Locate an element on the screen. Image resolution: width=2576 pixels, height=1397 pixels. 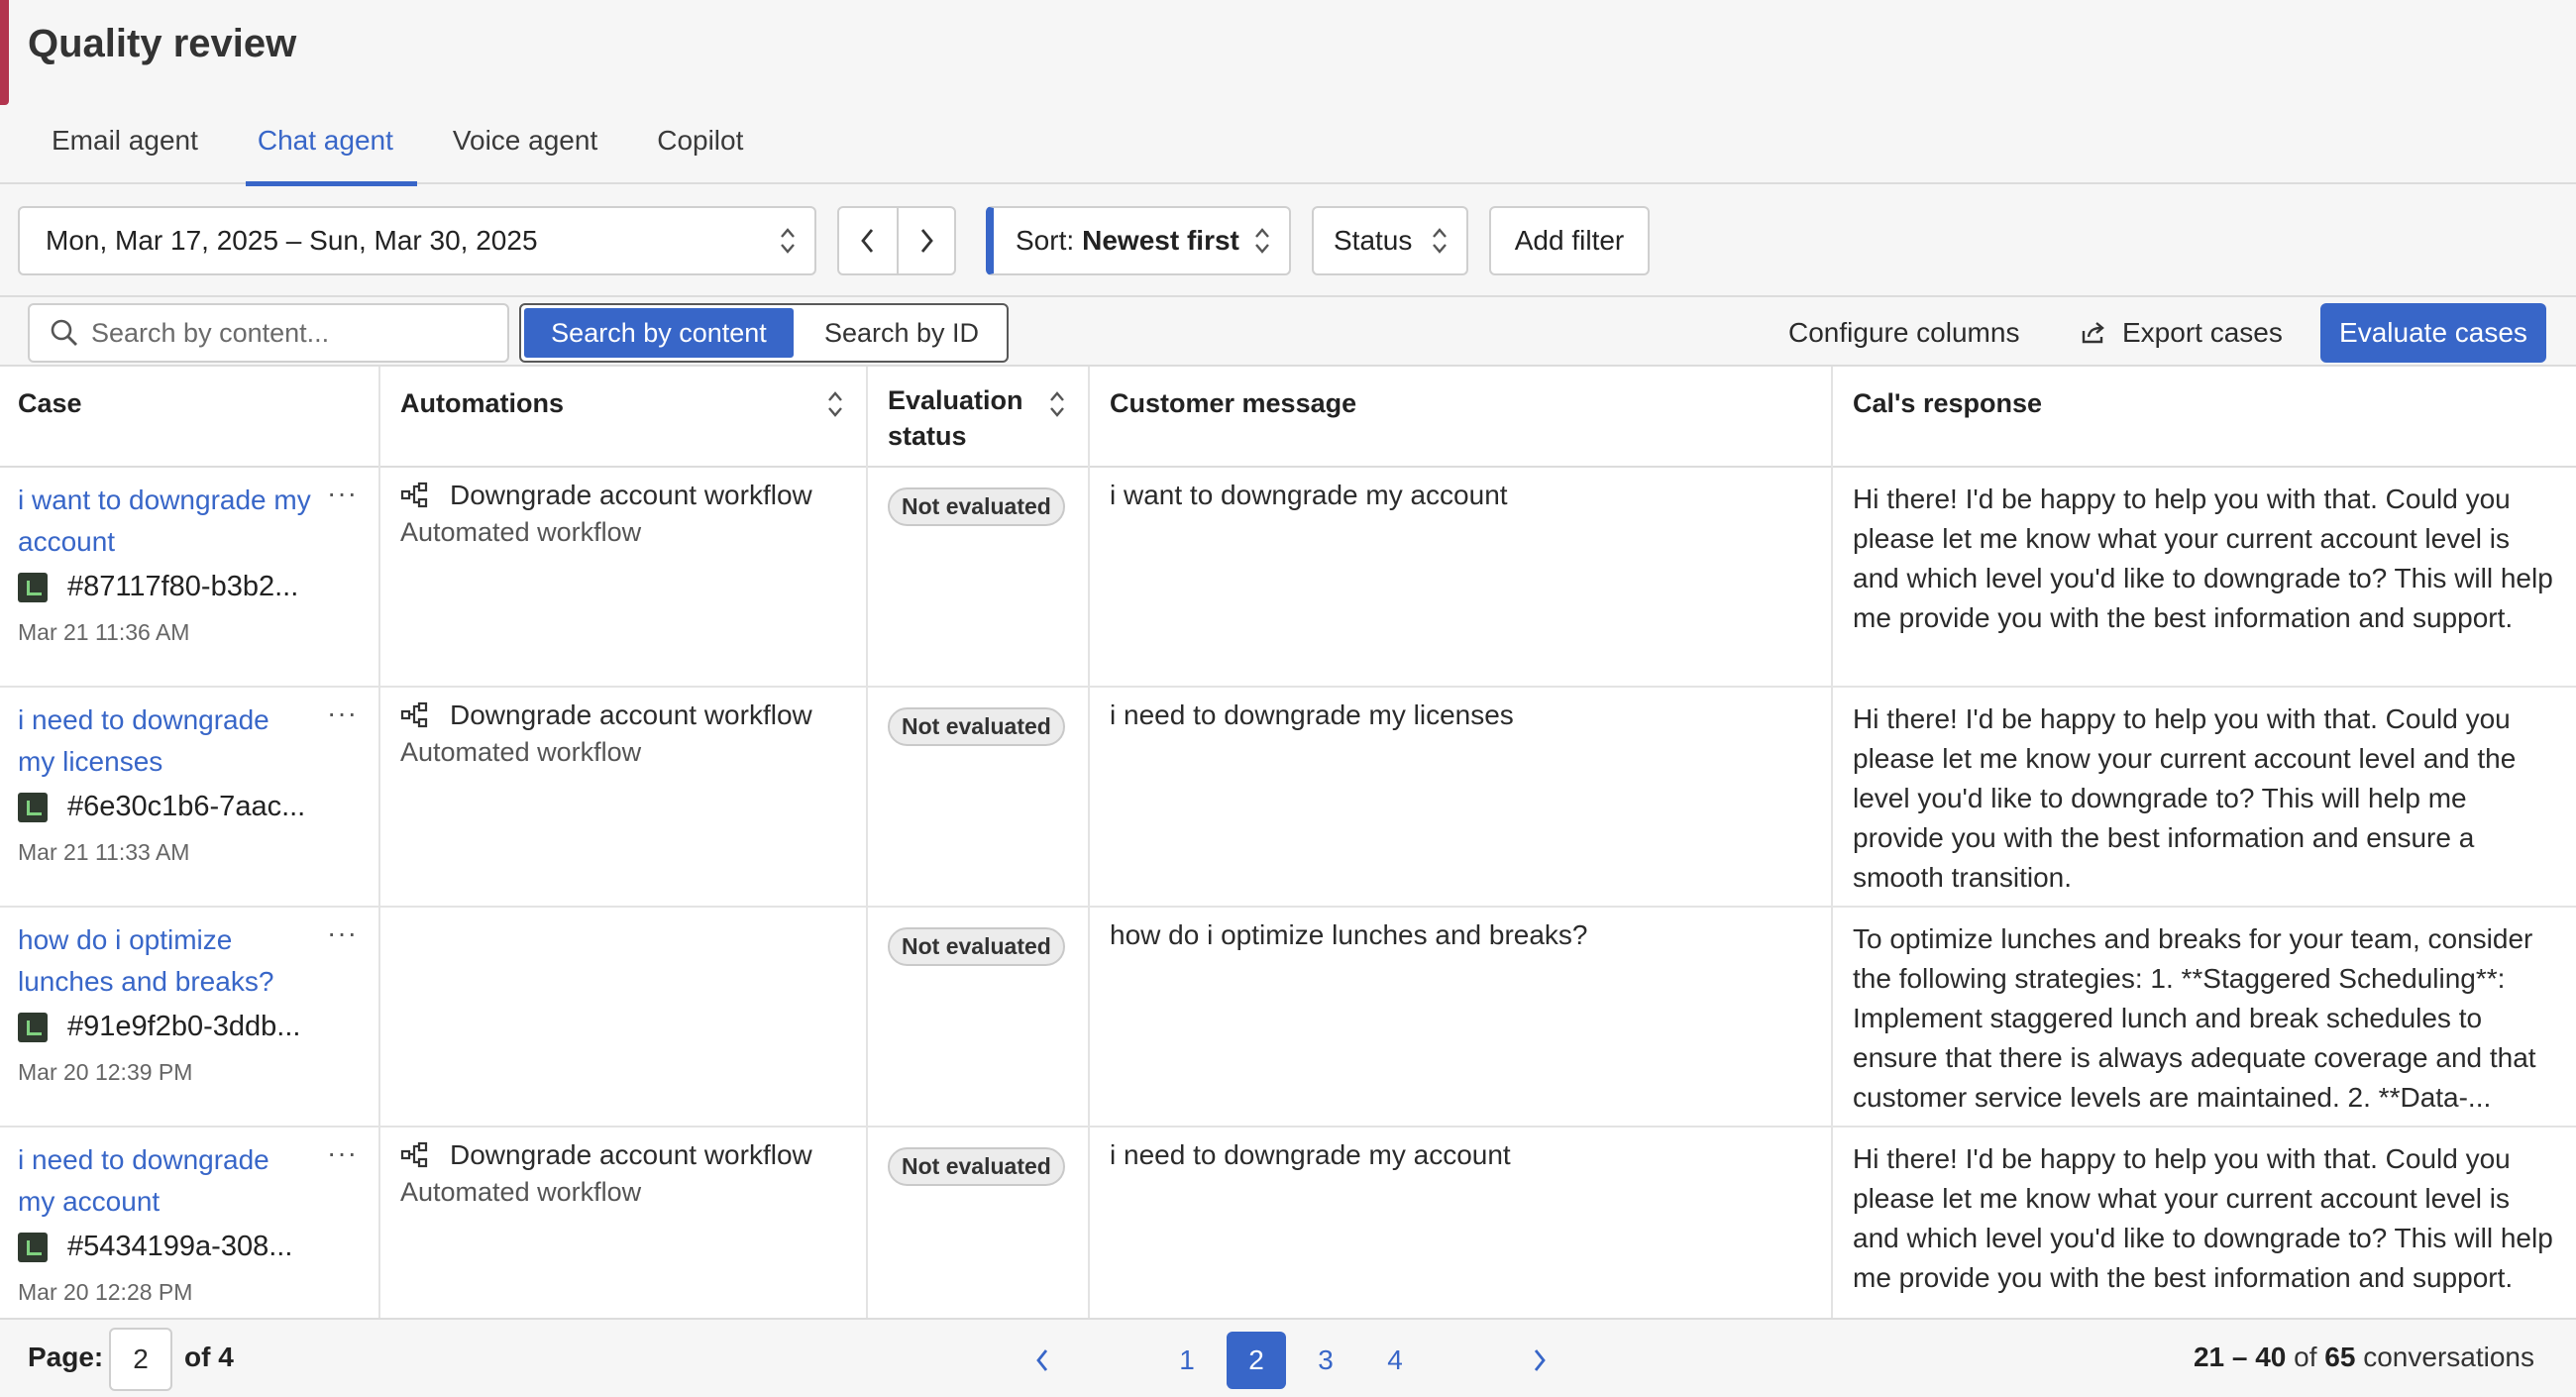
evaluate-cases-button: Evaluate cases is located at coordinates (2433, 333).